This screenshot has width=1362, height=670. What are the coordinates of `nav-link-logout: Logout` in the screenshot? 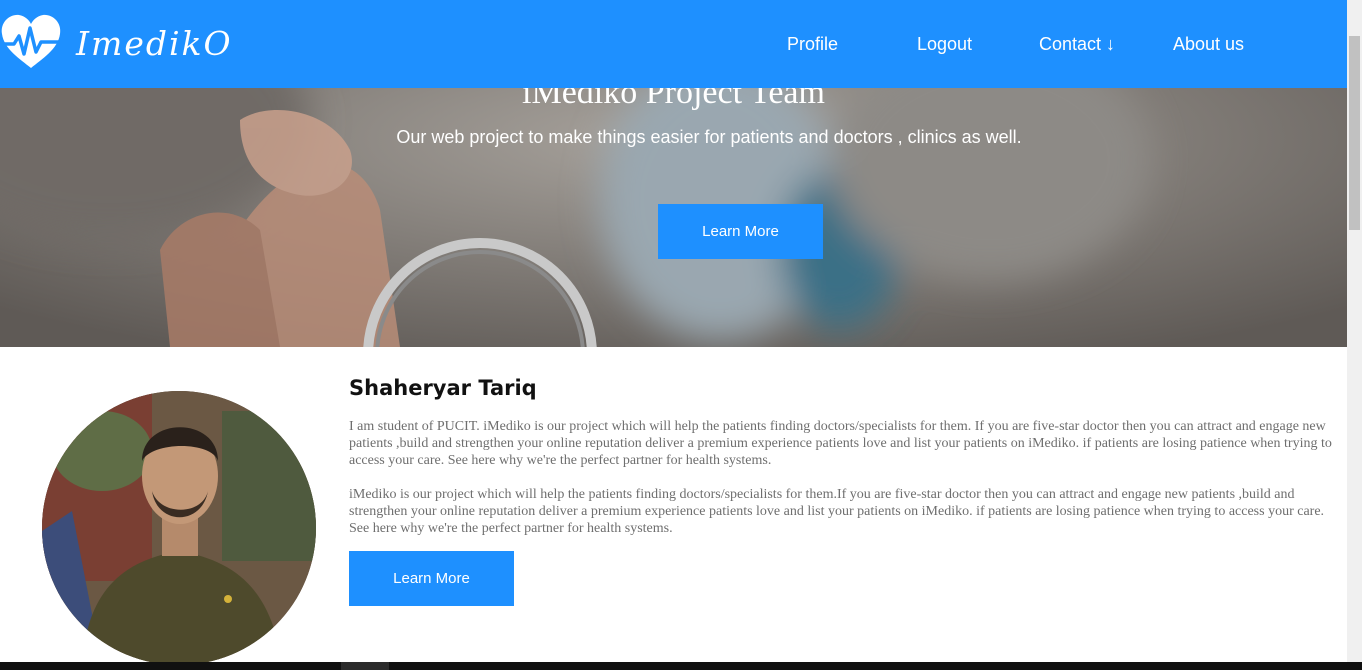 It's located at (944, 44).